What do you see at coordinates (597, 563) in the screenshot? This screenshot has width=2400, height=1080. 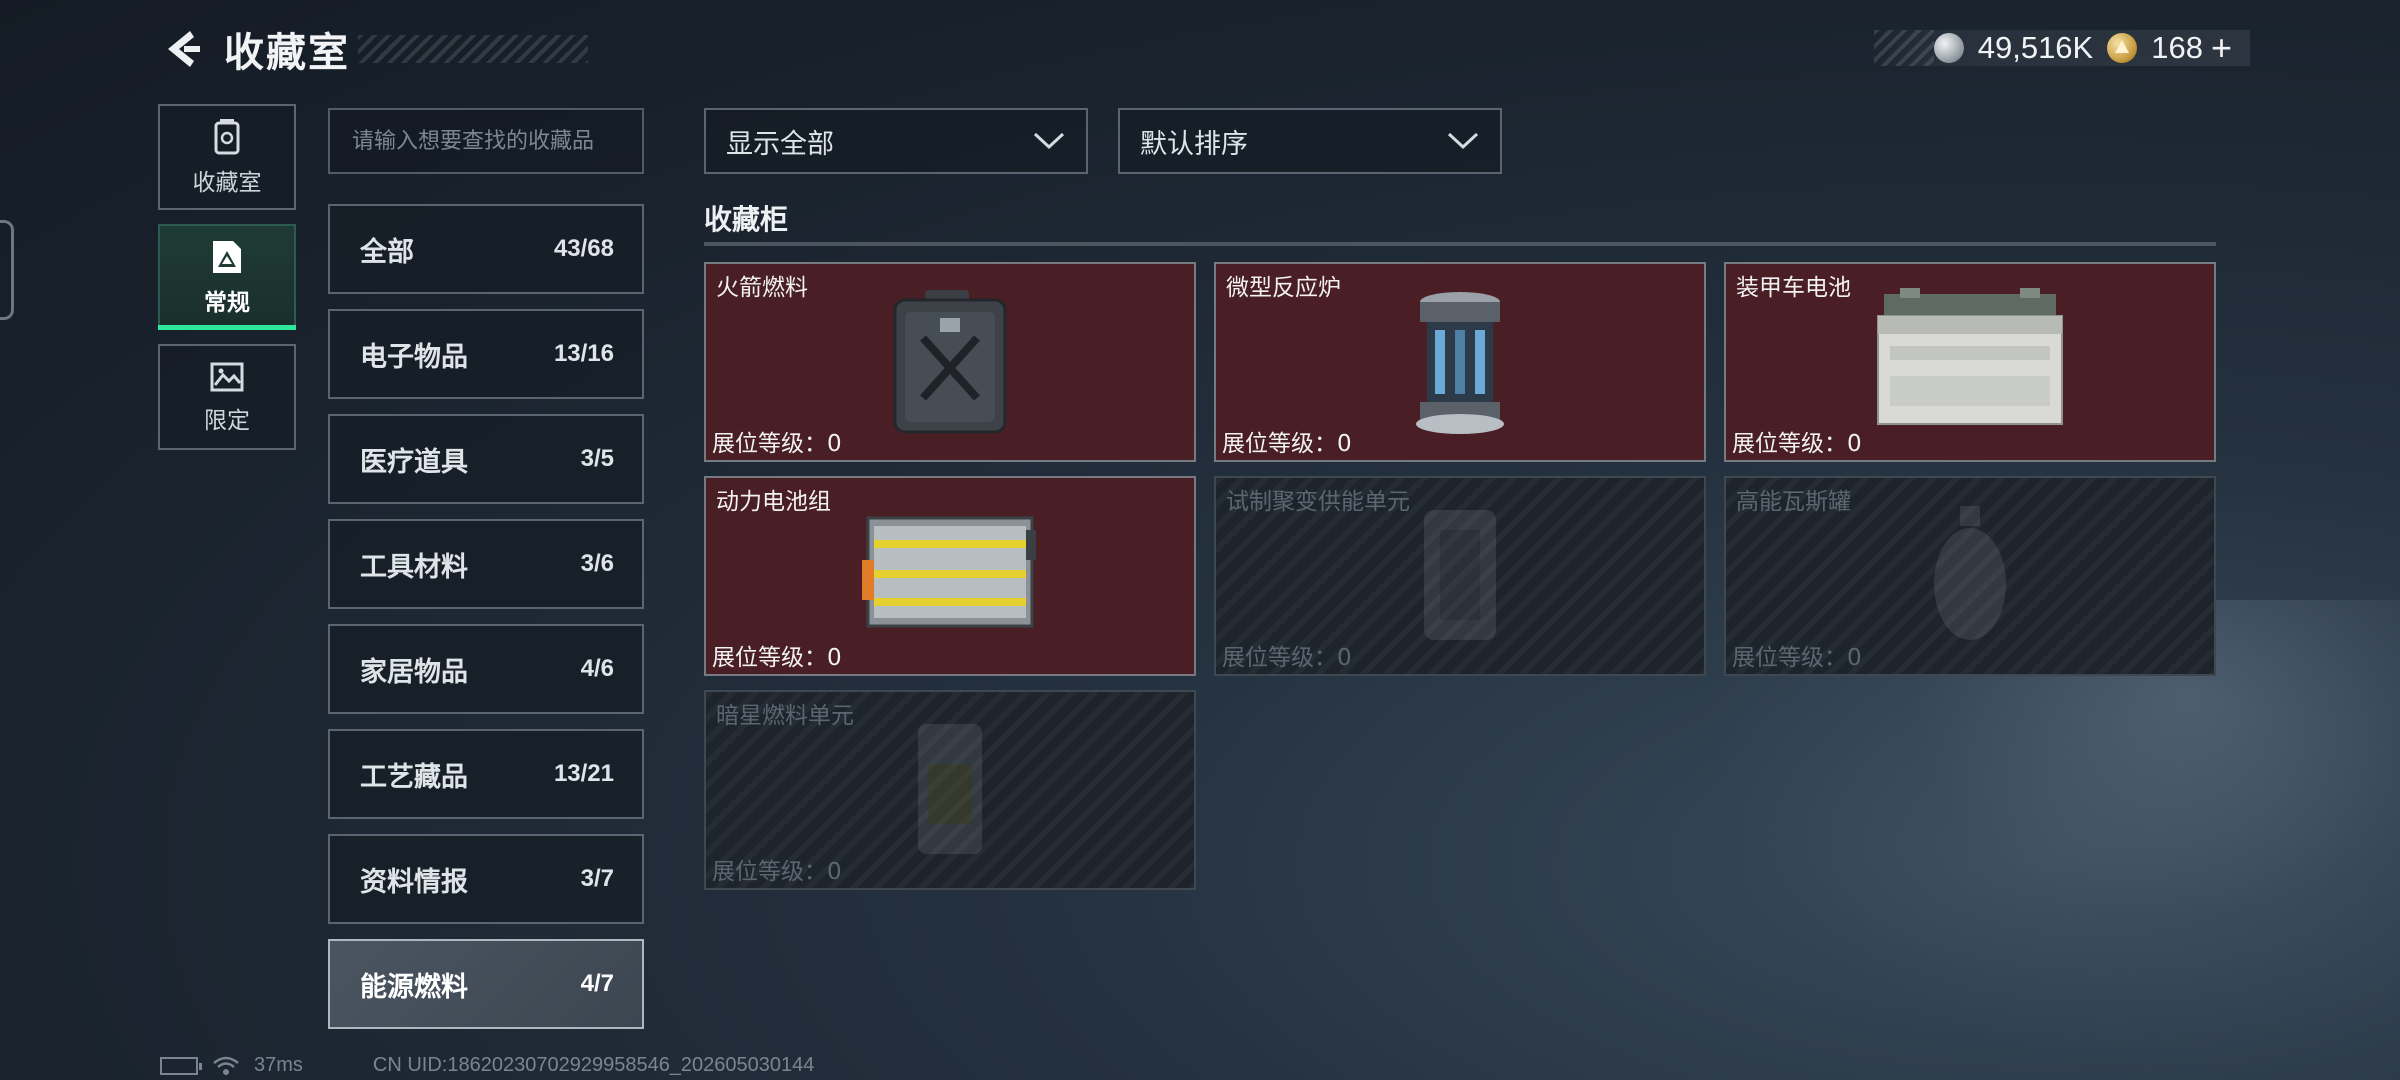 I see `category-count: 3/6` at bounding box center [597, 563].